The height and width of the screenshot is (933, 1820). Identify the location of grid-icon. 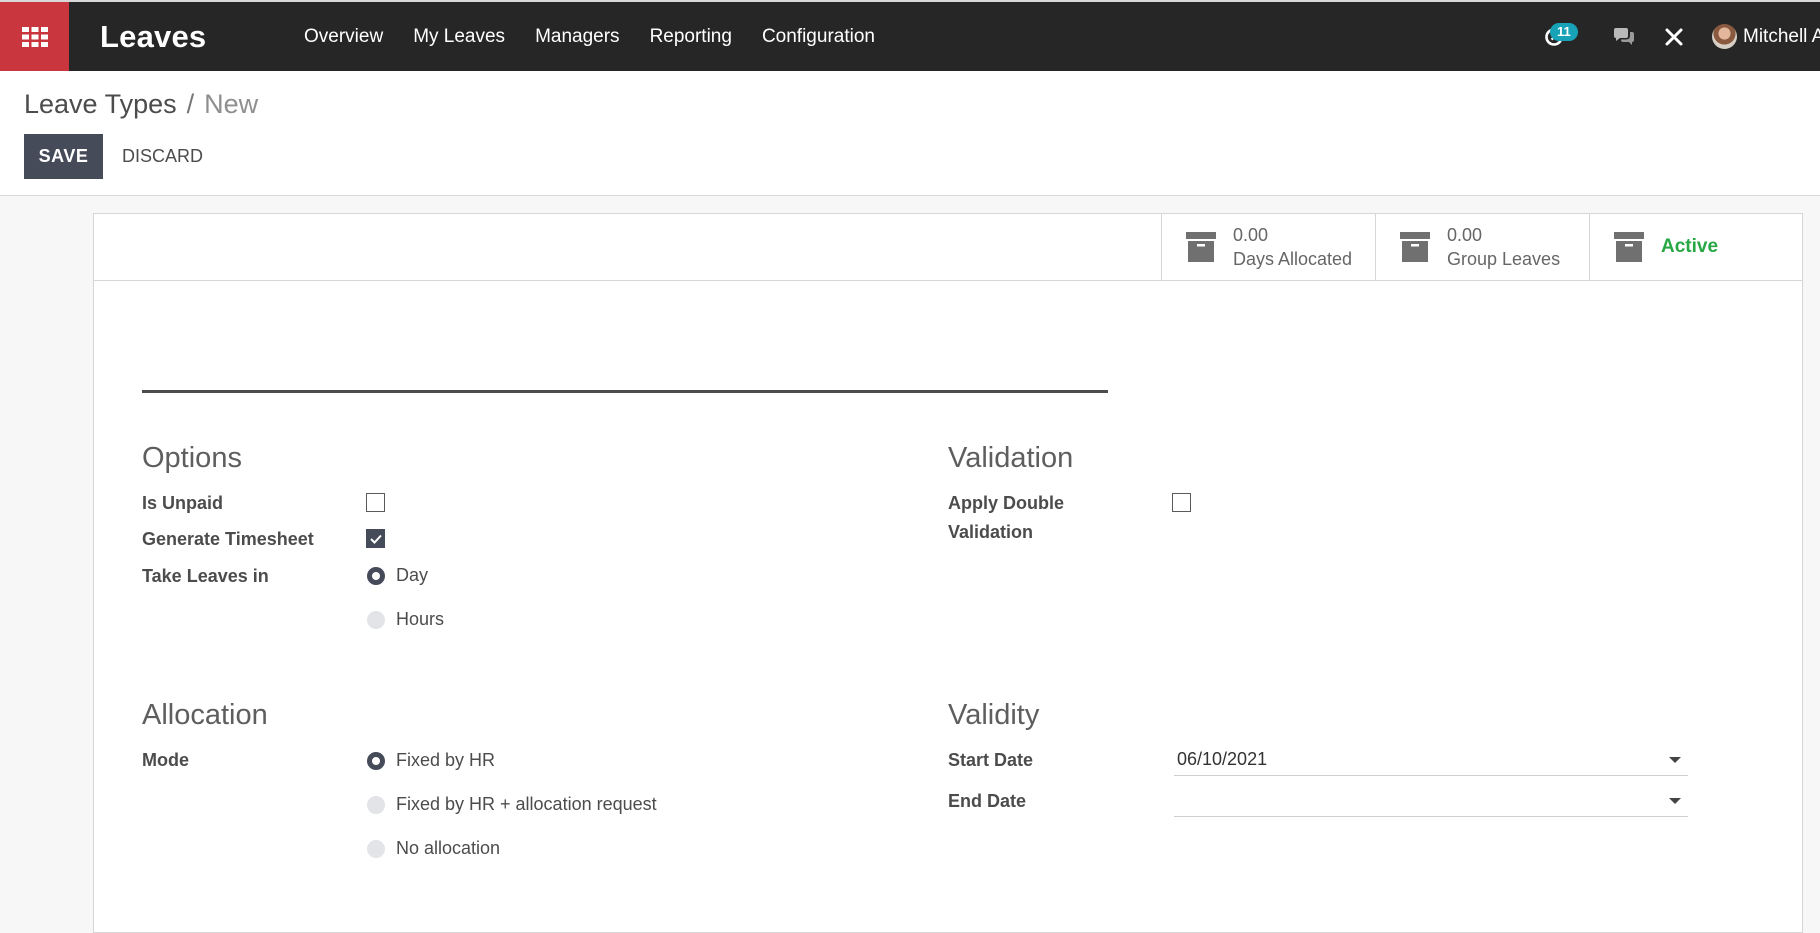
(34, 36).